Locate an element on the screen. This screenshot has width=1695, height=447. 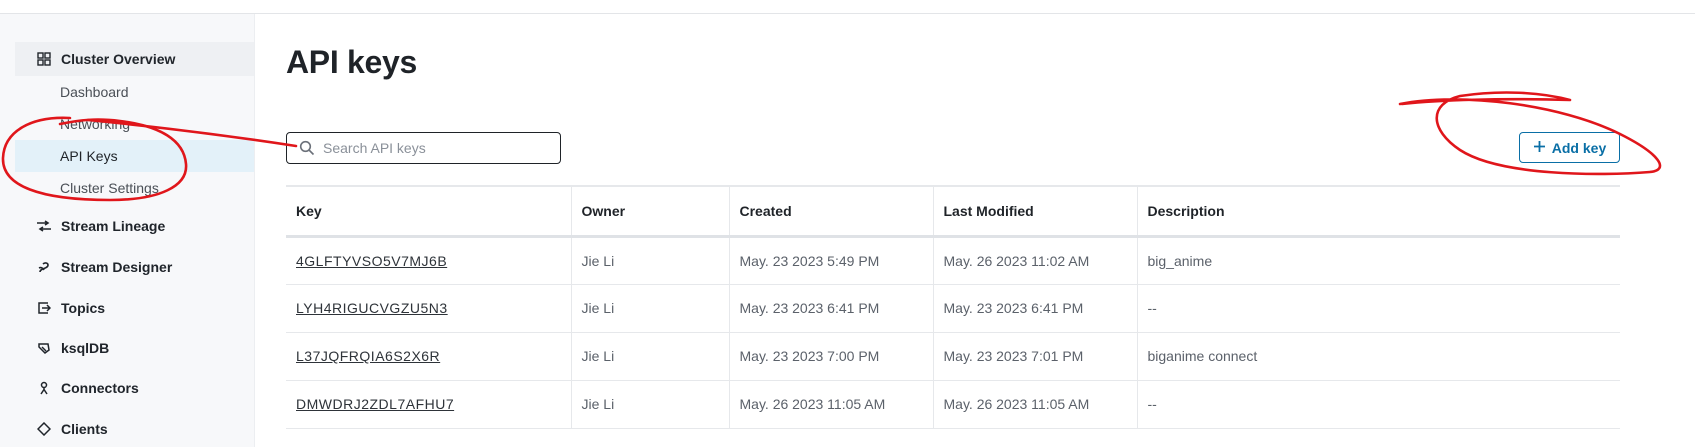
add-key-button: Add key is located at coordinates (1569, 147).